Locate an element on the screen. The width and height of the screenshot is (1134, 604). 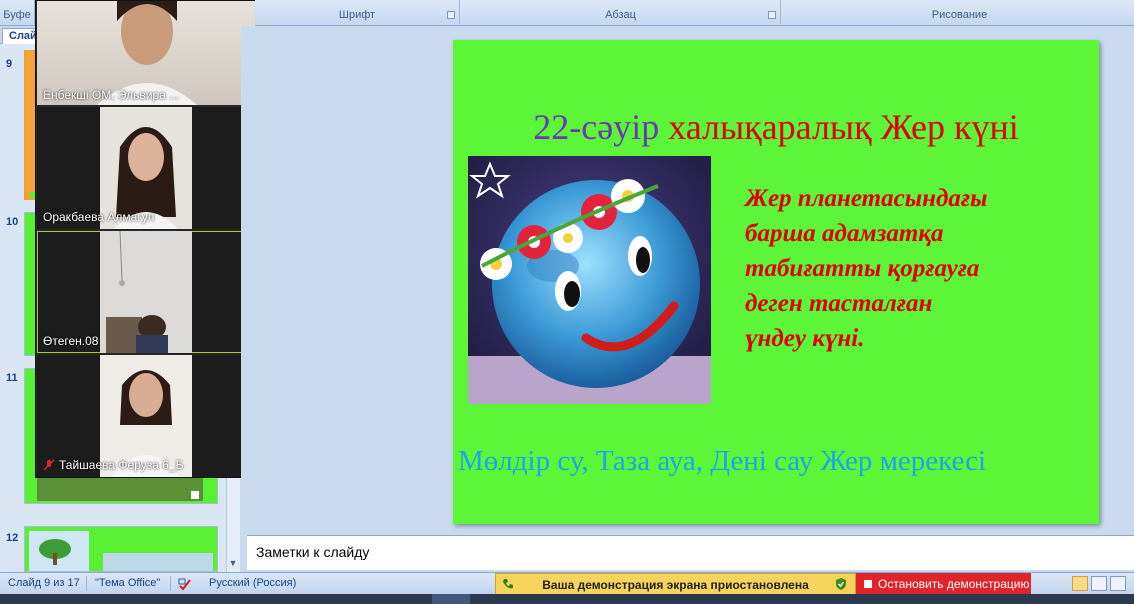
stop-share-button: Остановить демонстрацию is located at coordinates (943, 584).